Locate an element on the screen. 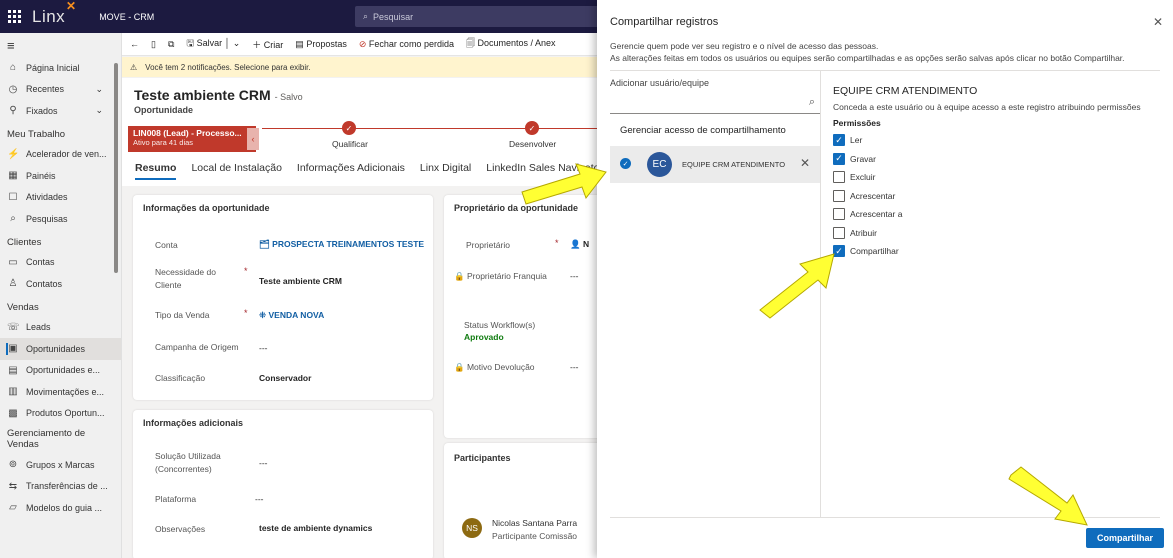 This screenshot has width=1173, height=558. hamburger-menu-icon: ≡ is located at coordinates (60, 45).